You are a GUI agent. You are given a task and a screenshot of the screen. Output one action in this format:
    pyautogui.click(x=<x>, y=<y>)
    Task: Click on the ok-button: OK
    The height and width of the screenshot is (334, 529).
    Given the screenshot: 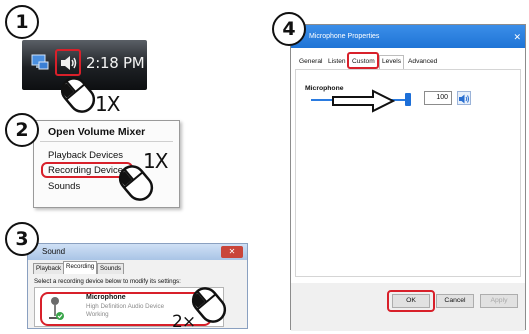 What is the action you would take?
    pyautogui.click(x=411, y=301)
    